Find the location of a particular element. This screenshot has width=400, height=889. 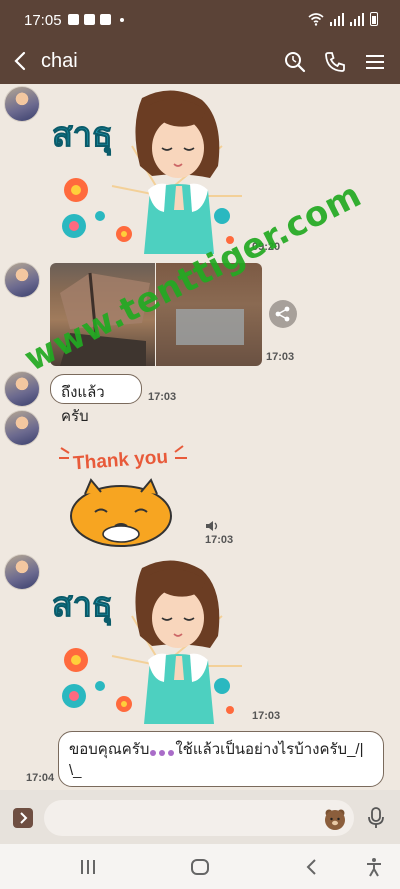

status-bar: 17:05 is located at coordinates (200, 20).